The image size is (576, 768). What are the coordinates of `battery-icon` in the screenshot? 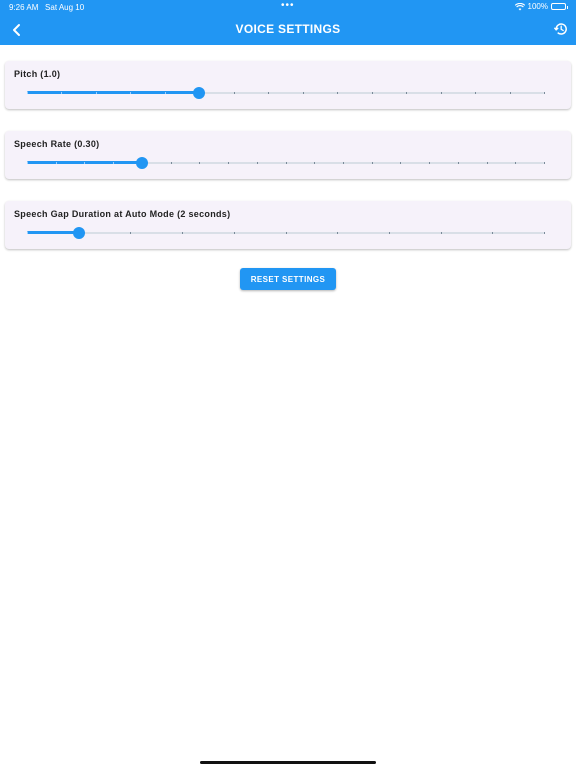 It's located at (559, 6).